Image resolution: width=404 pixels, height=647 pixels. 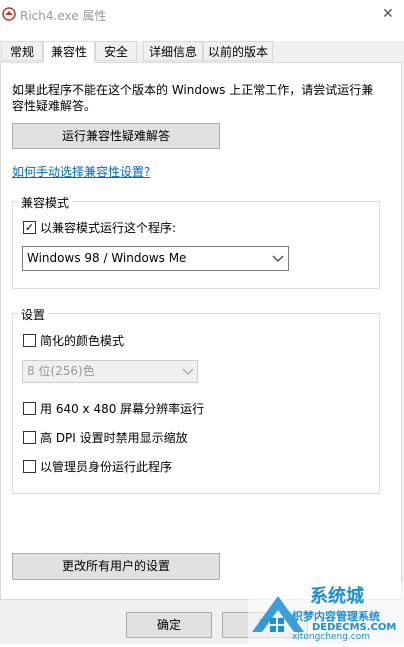 What do you see at coordinates (82, 341) in the screenshot?
I see `reduced-color-label: 简化的颜色模式` at bounding box center [82, 341].